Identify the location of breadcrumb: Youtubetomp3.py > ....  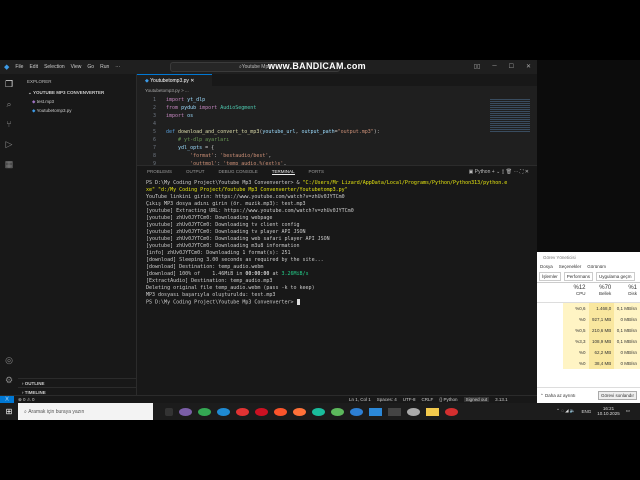
(167, 90).